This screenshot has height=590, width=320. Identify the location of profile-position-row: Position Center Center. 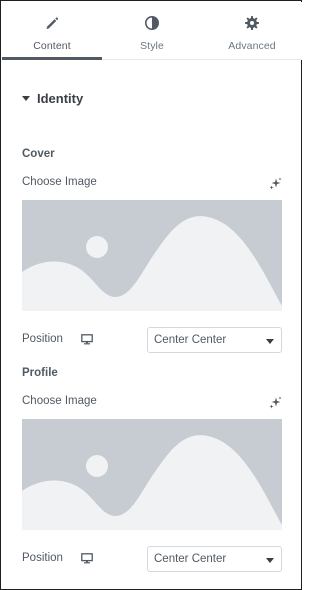
(152, 559).